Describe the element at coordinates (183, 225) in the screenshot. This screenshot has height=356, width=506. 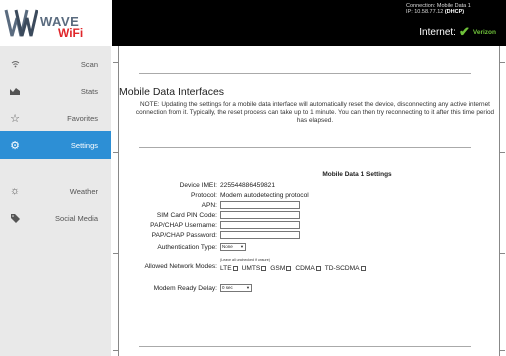
I see `pap-username-label: PAP/CHAP Username:` at that location.